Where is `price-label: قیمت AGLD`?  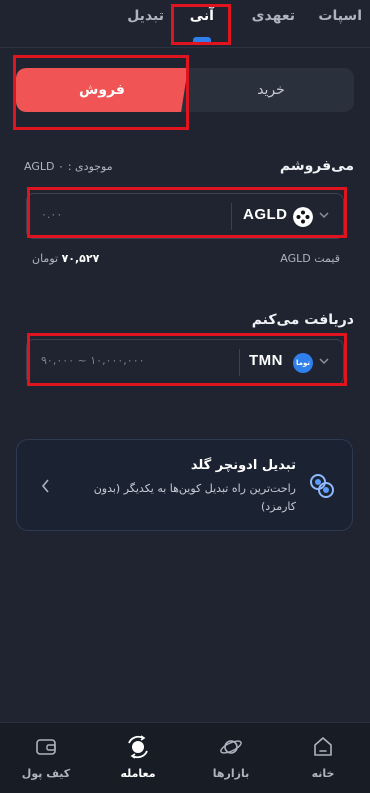
price-label: قیمت AGLD is located at coordinates (310, 258).